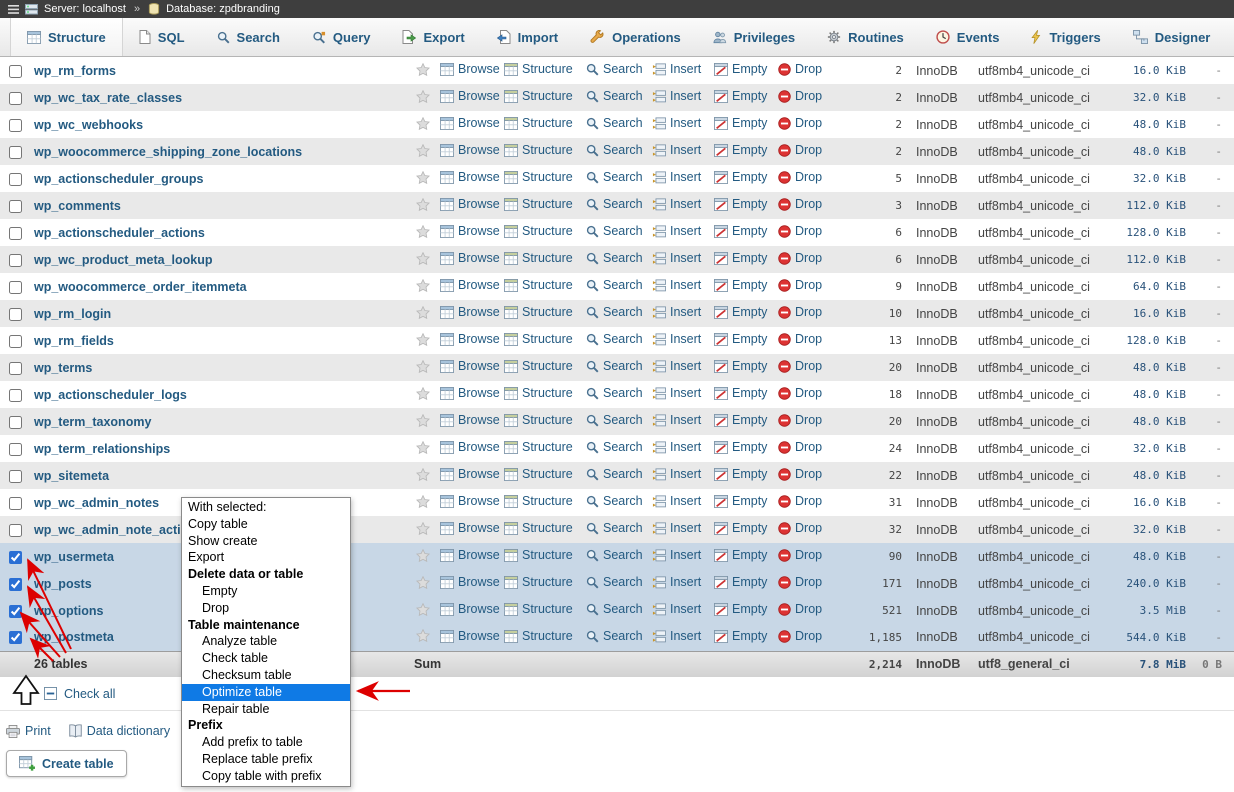  What do you see at coordinates (74, 637) in the screenshot?
I see `table-name-link: wp_postmeta` at bounding box center [74, 637].